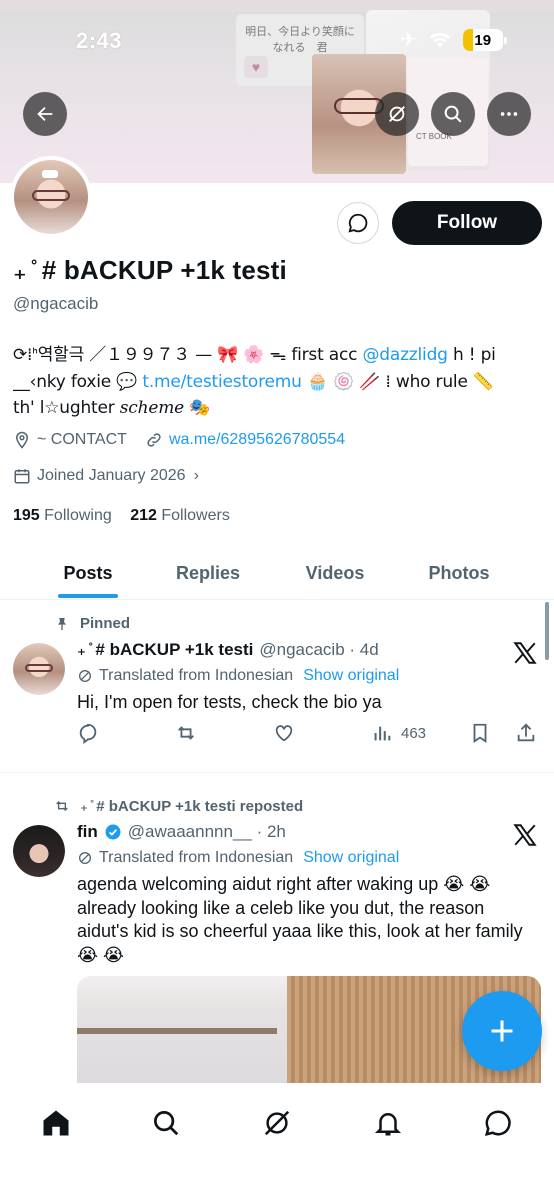  I want to click on battery-level: 19, so click(483, 40).